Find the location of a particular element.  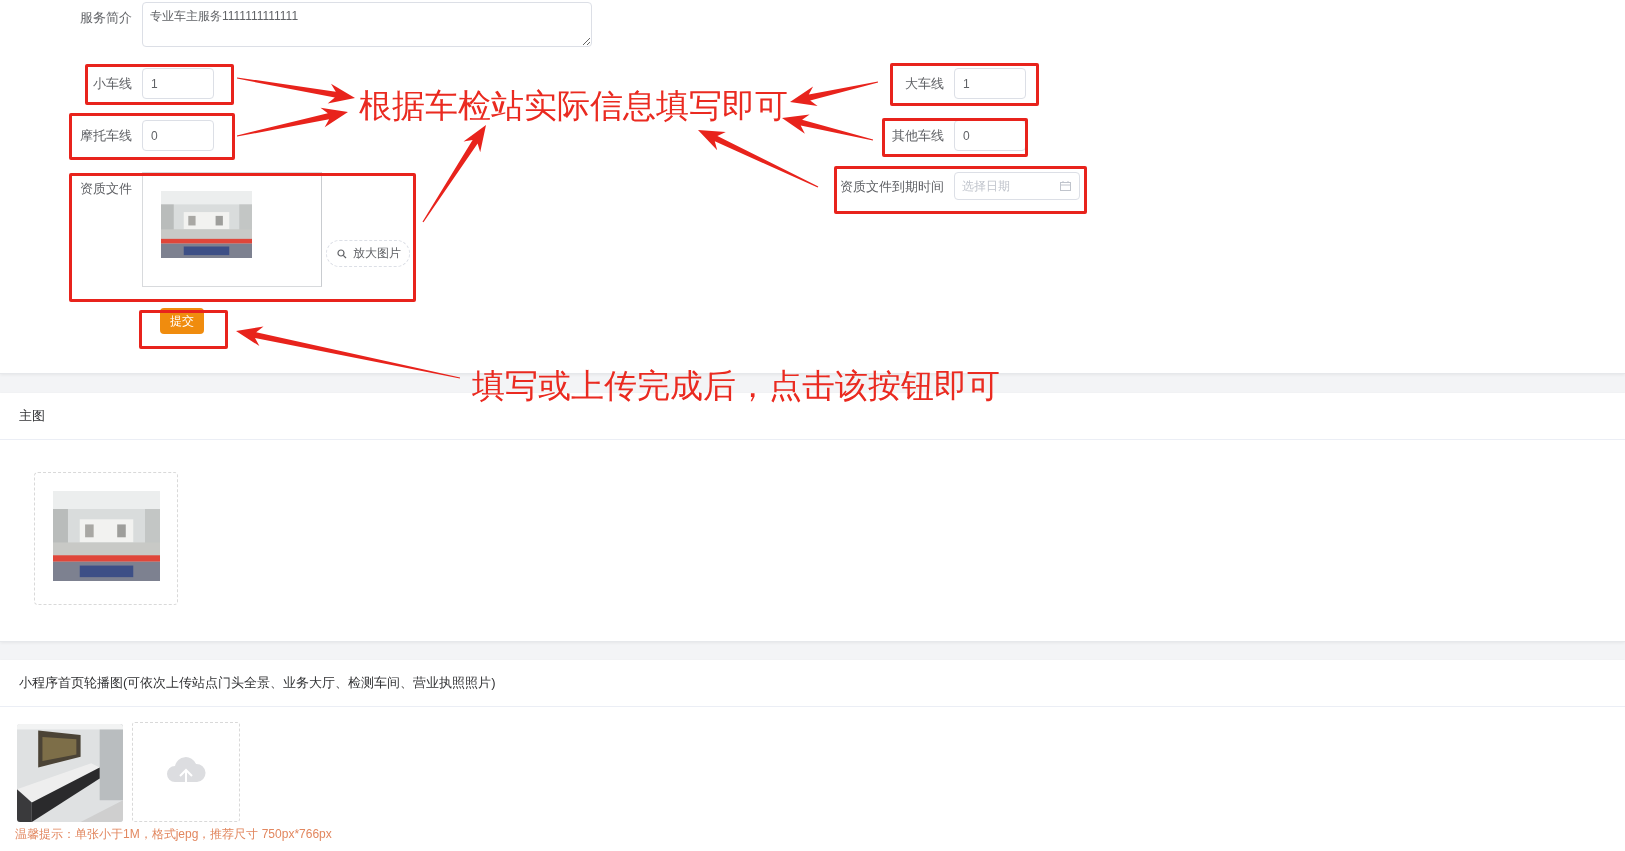

field-label: 大车线 is located at coordinates (924, 83).